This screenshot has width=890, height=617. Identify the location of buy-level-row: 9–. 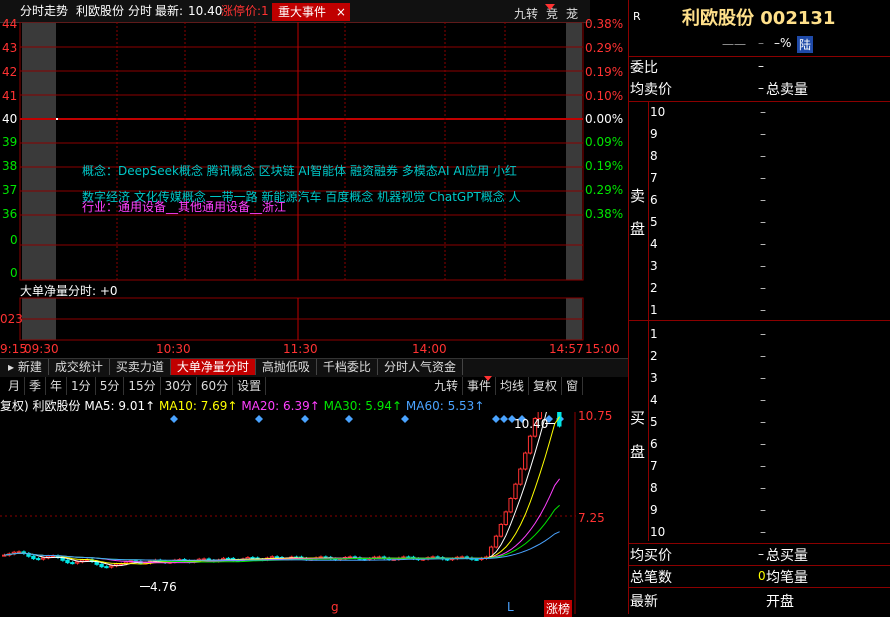
(770, 510).